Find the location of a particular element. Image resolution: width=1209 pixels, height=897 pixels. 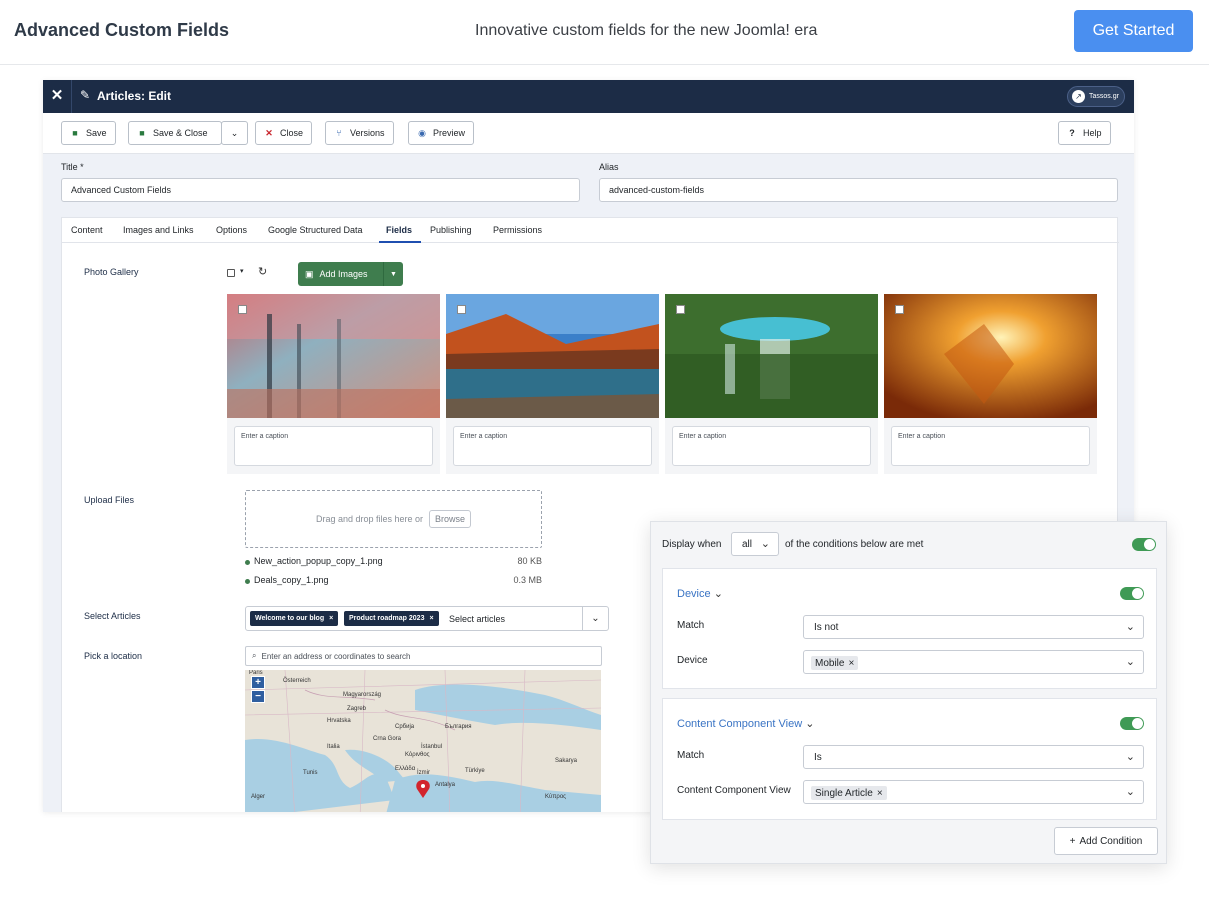

add-images-button: ▣ Add Images ▼ is located at coordinates (350, 274).